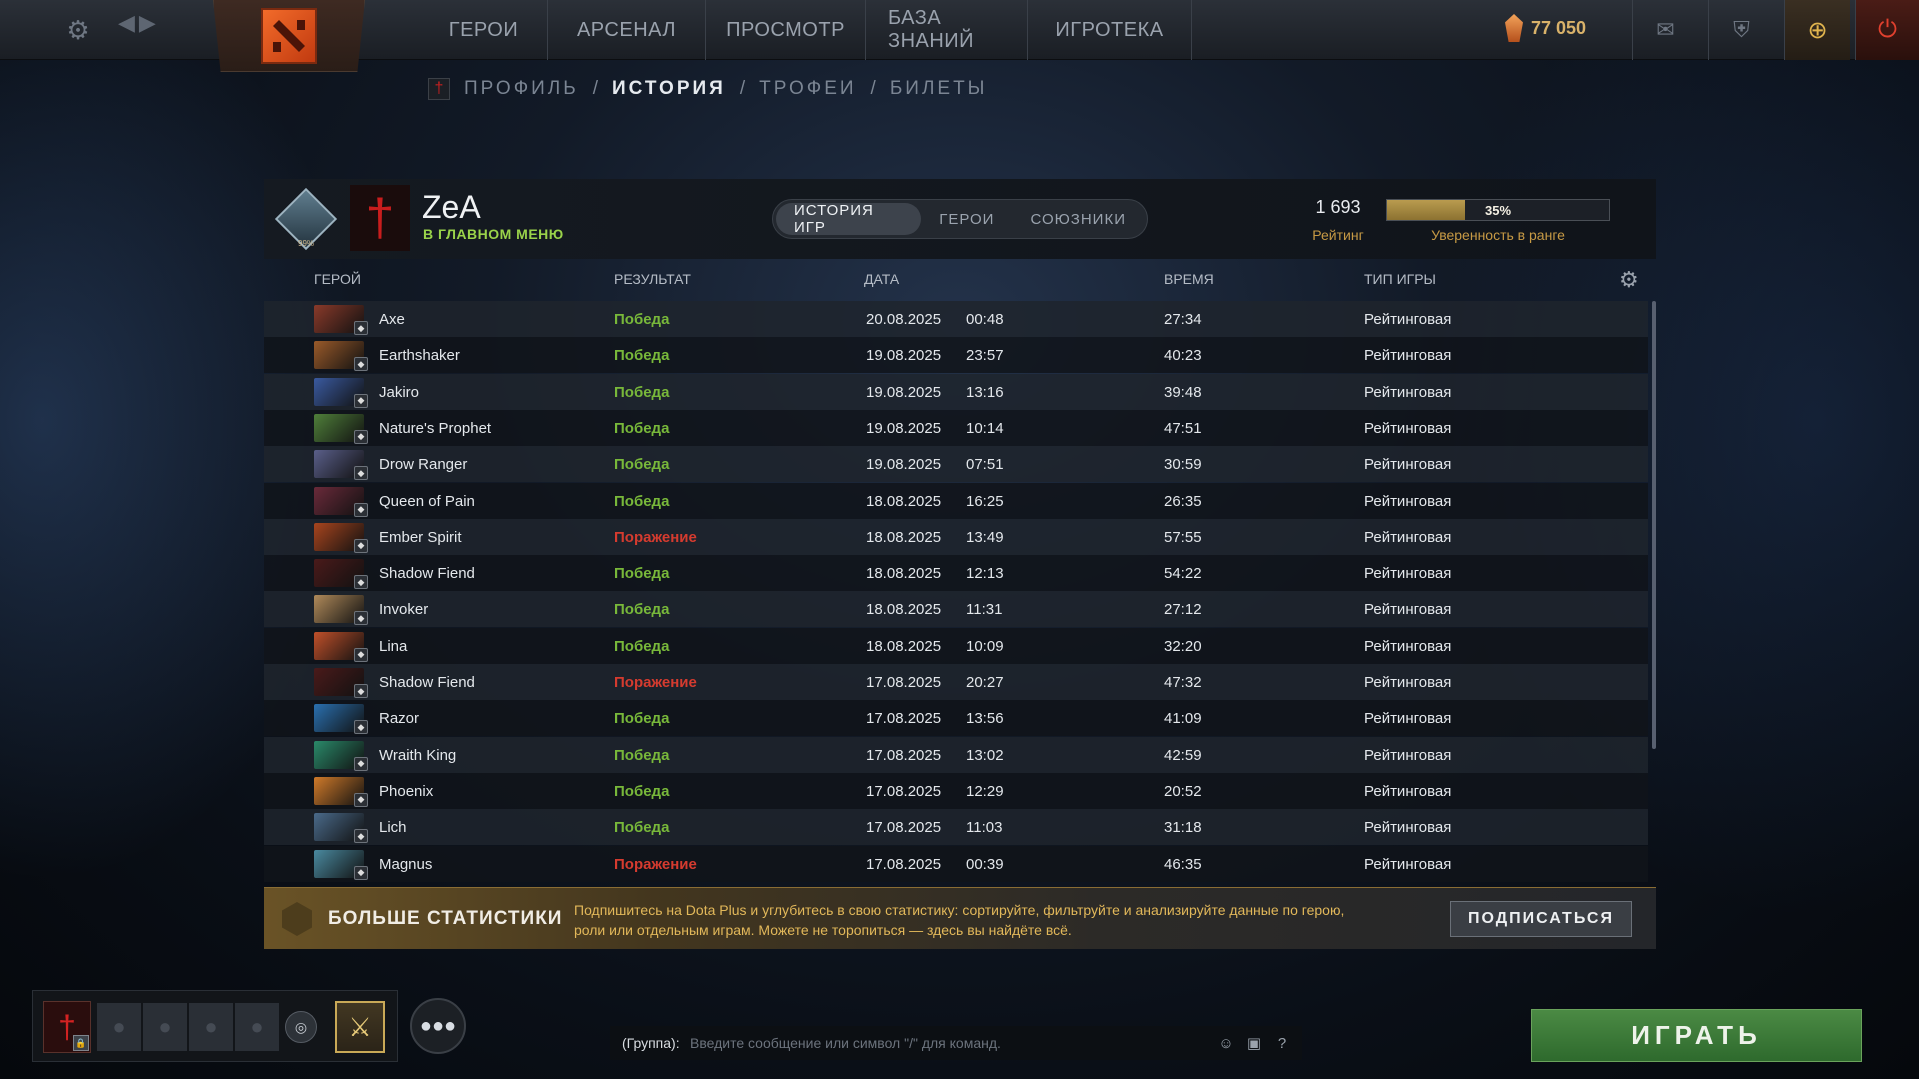  I want to click on hero-name: Invoker, so click(404, 610).